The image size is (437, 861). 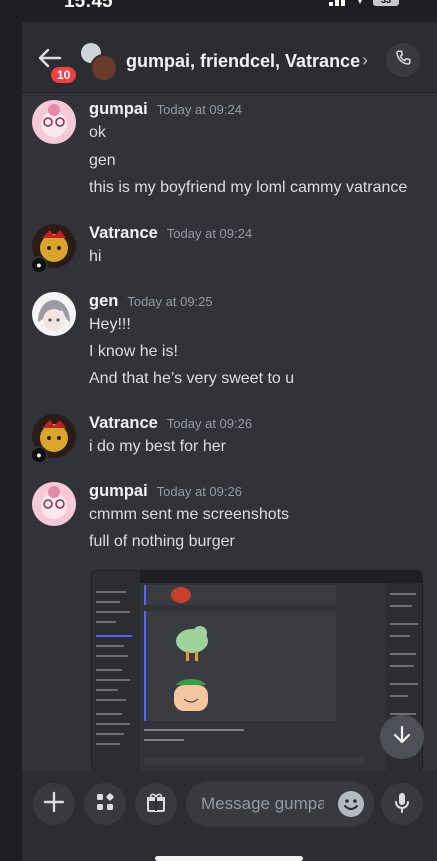 What do you see at coordinates (110, 324) in the screenshot?
I see `message-text: Hey!!!` at bounding box center [110, 324].